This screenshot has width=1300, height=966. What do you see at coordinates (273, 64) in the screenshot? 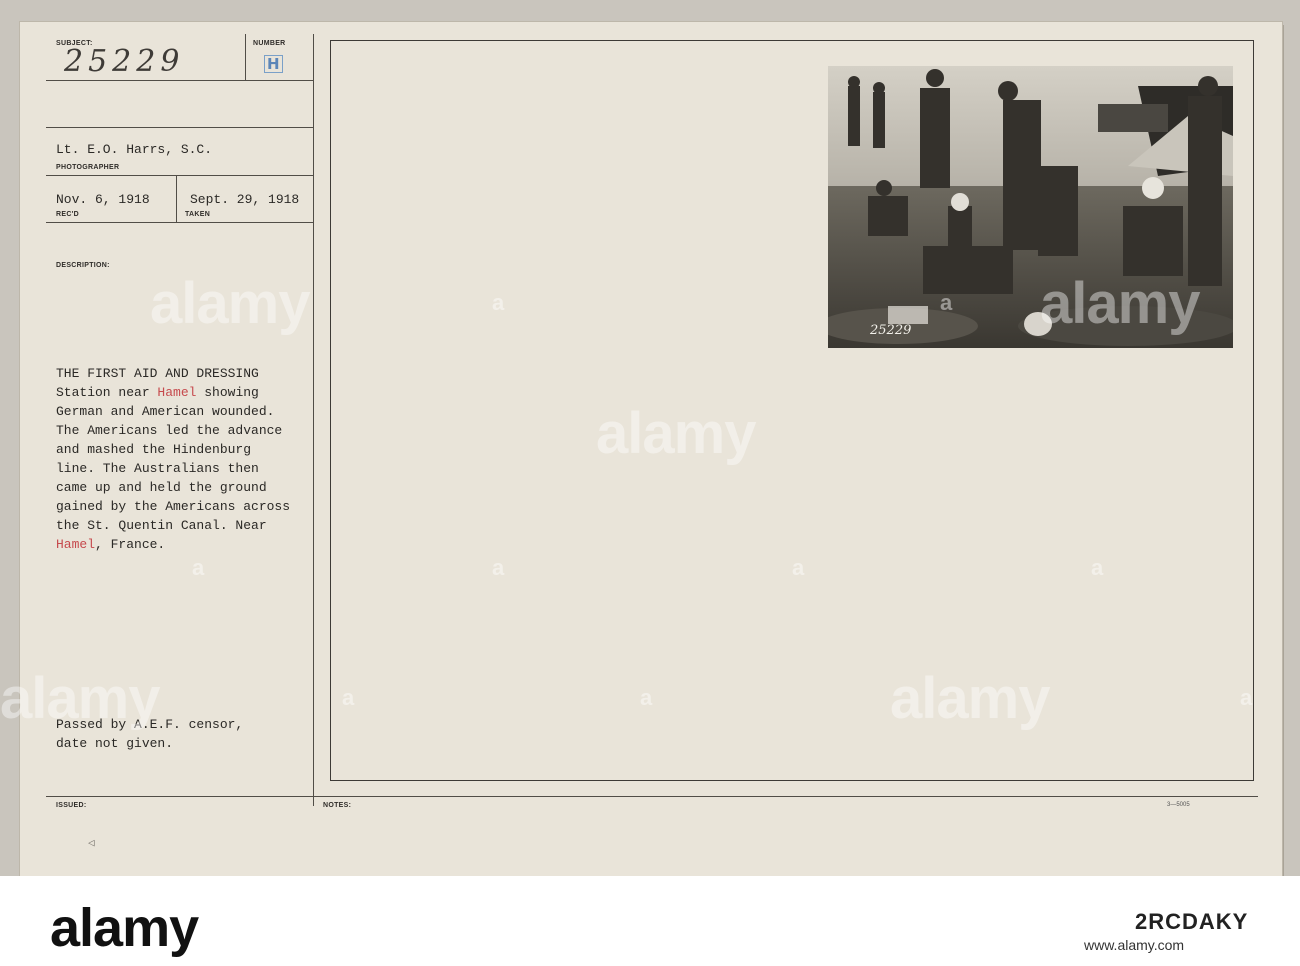
I see `number-stamp: H` at bounding box center [273, 64].